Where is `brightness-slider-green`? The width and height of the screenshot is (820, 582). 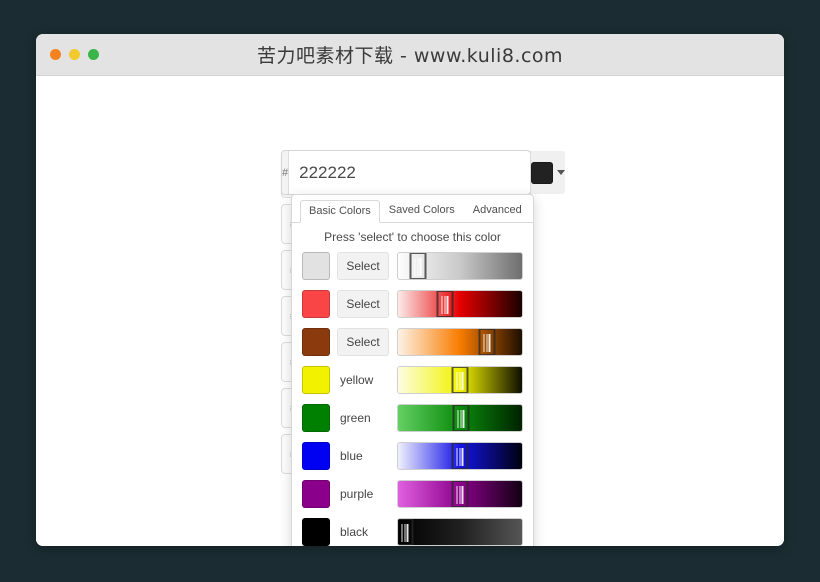 brightness-slider-green is located at coordinates (460, 417).